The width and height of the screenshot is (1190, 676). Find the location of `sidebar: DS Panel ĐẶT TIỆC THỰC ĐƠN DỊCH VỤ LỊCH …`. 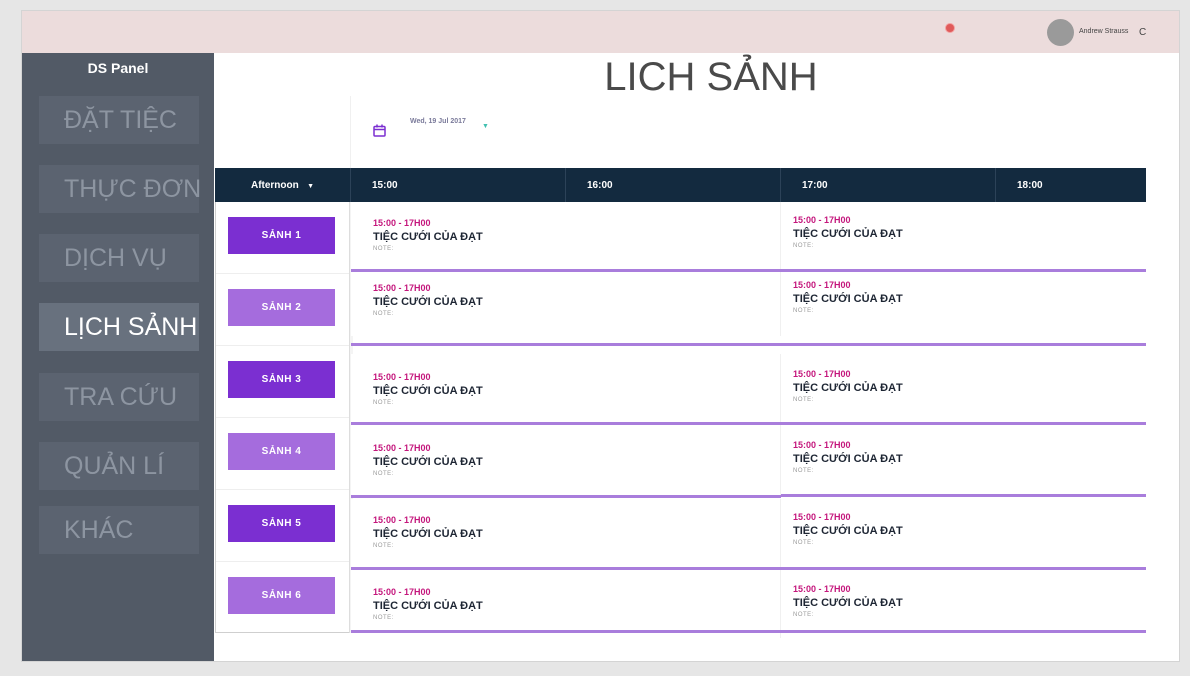

sidebar: DS Panel ĐẶT TIỆC THỰC ĐƠN DỊCH VỤ LỊCH … is located at coordinates (118, 357).